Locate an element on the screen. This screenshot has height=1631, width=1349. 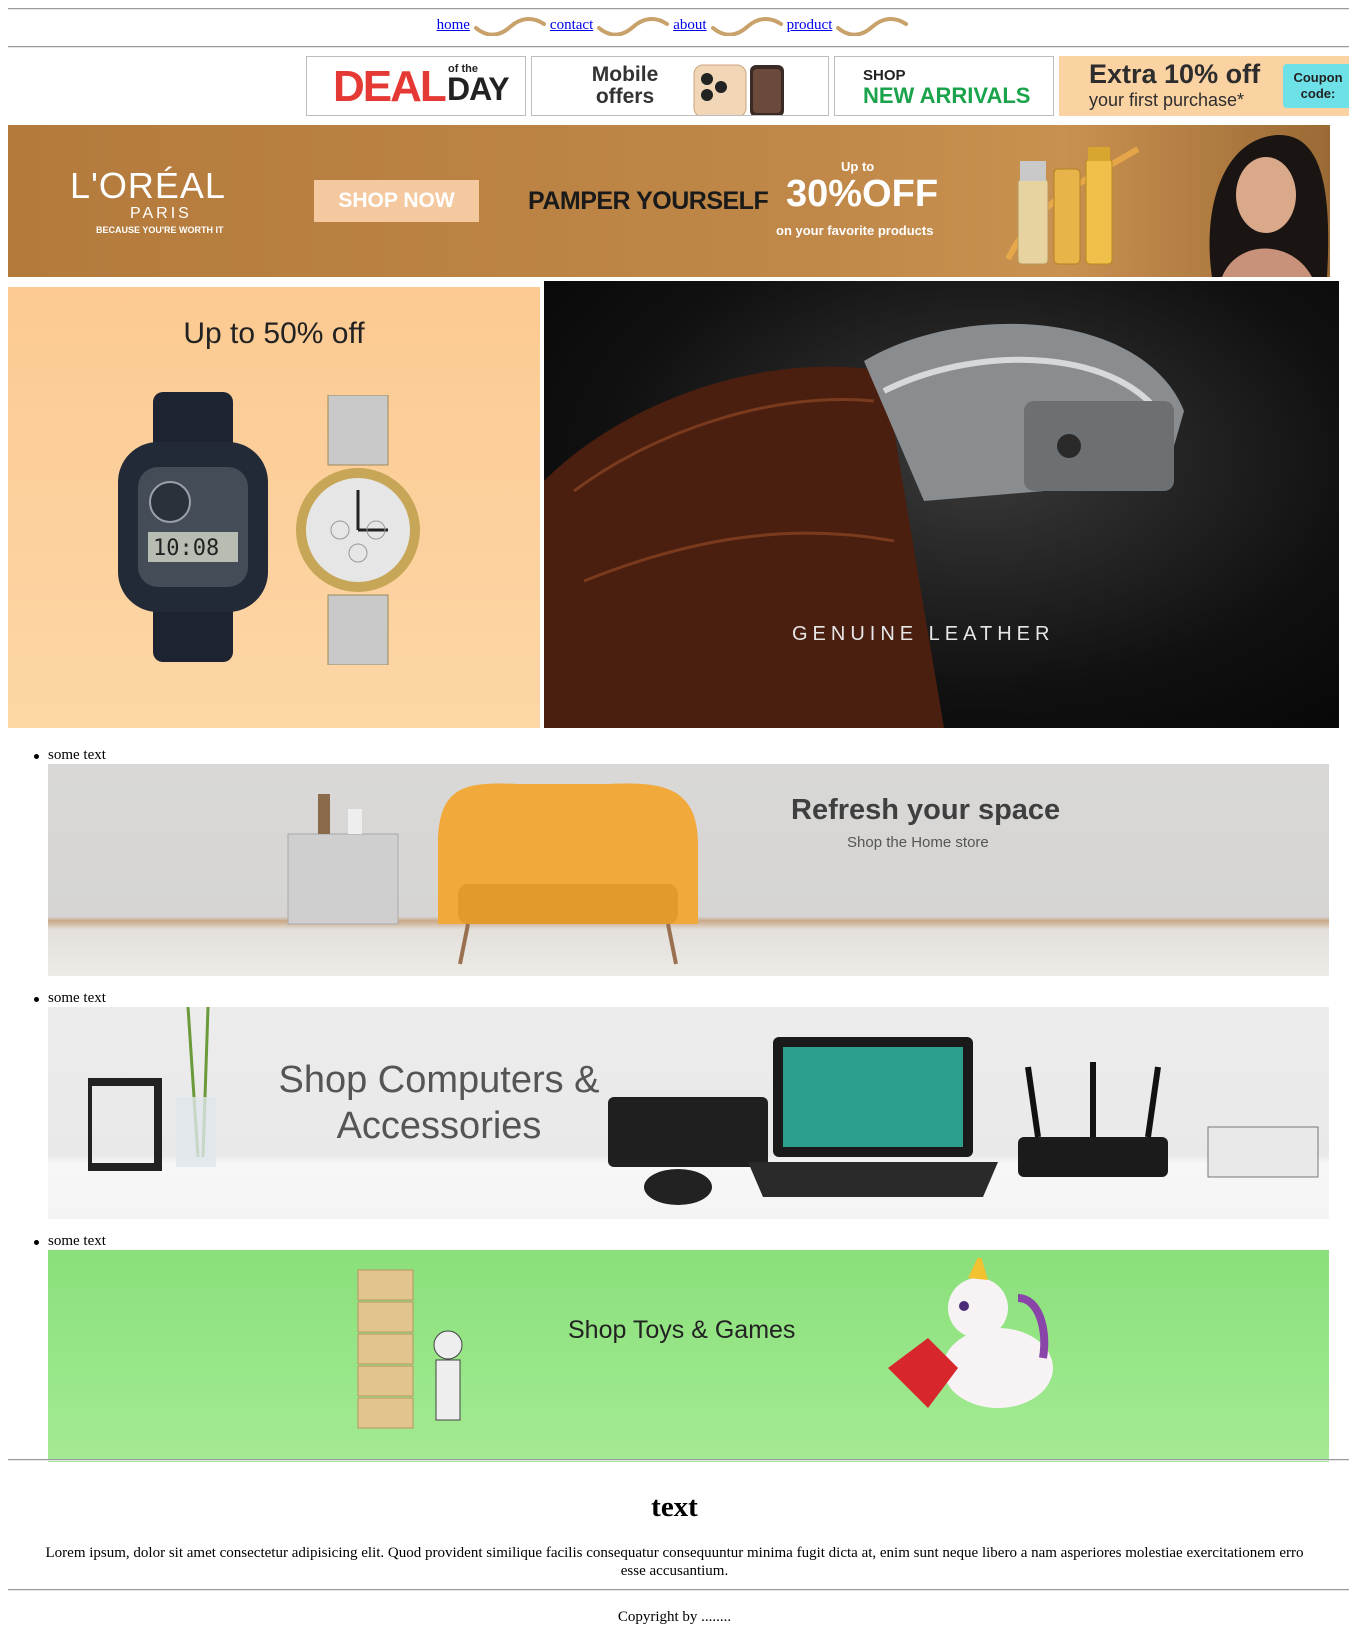
genuine-leather-caption: GENUINE LEATHER is located at coordinates (923, 634).